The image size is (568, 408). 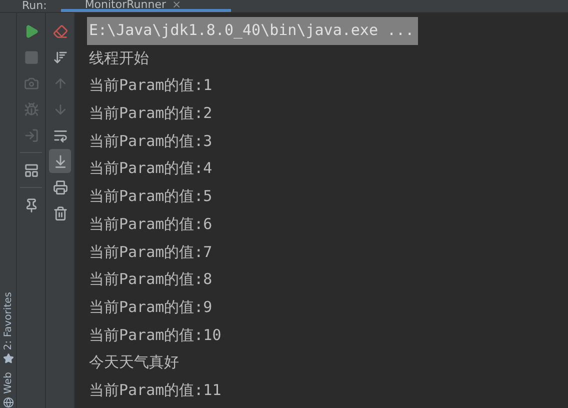 What do you see at coordinates (155, 390) in the screenshot?
I see `console-line: 当前Param的值:11` at bounding box center [155, 390].